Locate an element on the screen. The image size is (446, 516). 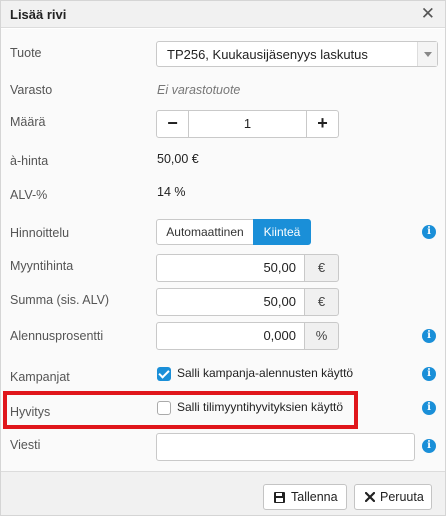
total-label: Summa (sis. ALV) is located at coordinates (60, 300).